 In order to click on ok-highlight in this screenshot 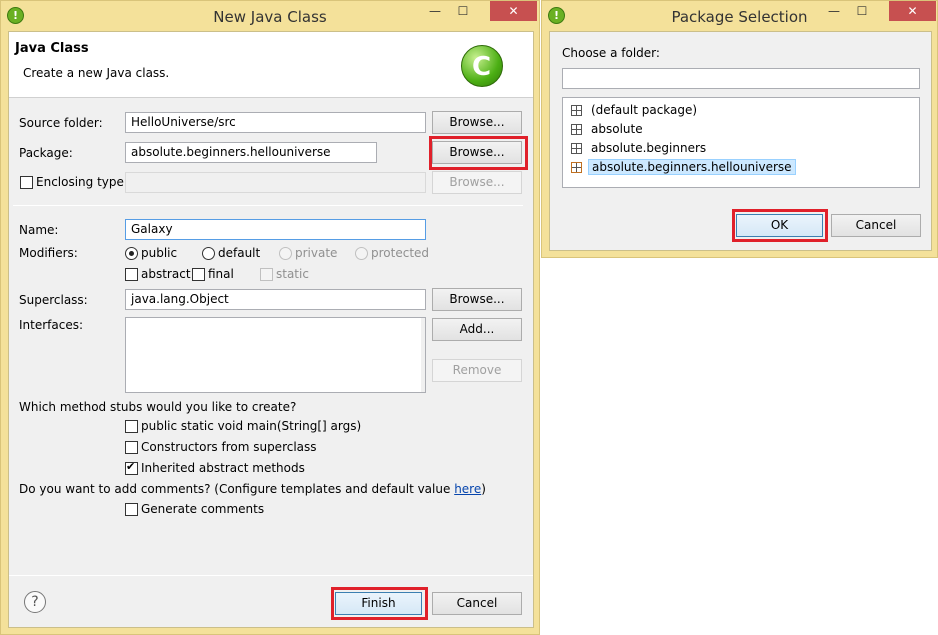, I will do `click(780, 225)`.